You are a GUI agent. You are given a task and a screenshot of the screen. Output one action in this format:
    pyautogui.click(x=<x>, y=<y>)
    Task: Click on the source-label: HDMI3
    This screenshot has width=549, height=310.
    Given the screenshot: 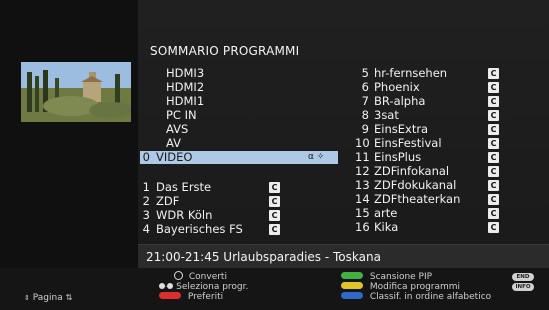 What is the action you would take?
    pyautogui.click(x=185, y=73)
    